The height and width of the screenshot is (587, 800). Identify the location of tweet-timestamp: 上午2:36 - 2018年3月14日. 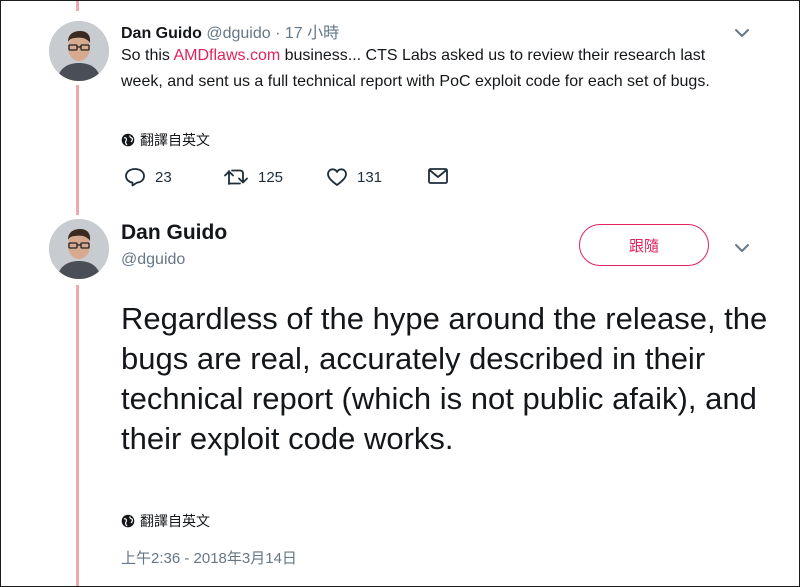
(209, 557).